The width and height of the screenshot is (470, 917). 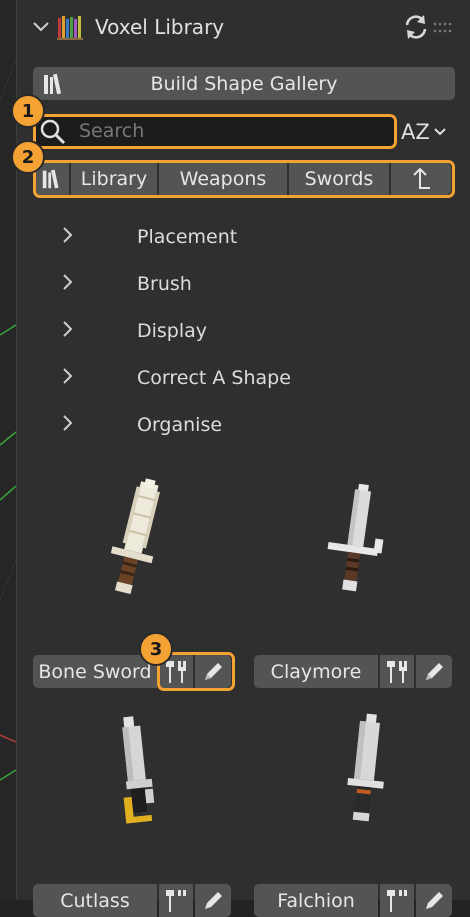 I want to click on library-books-icon, so click(x=71, y=27).